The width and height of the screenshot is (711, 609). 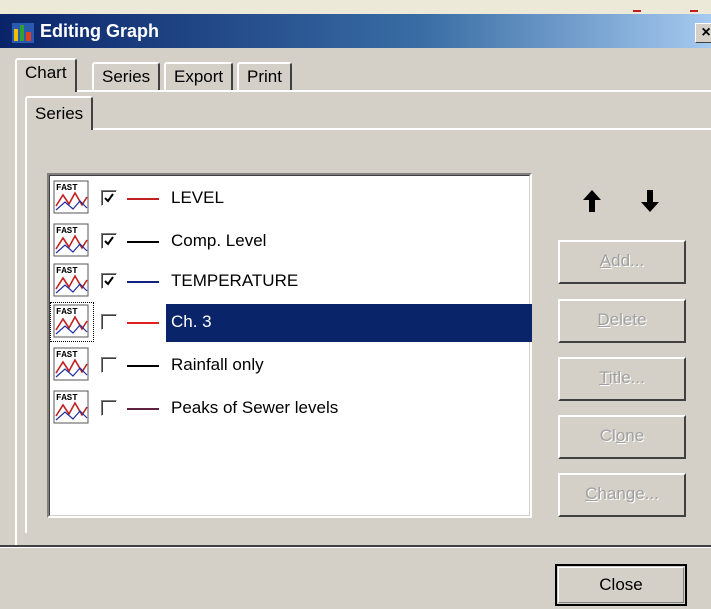 I want to click on clone-button-label: ne, so click(x=635, y=435).